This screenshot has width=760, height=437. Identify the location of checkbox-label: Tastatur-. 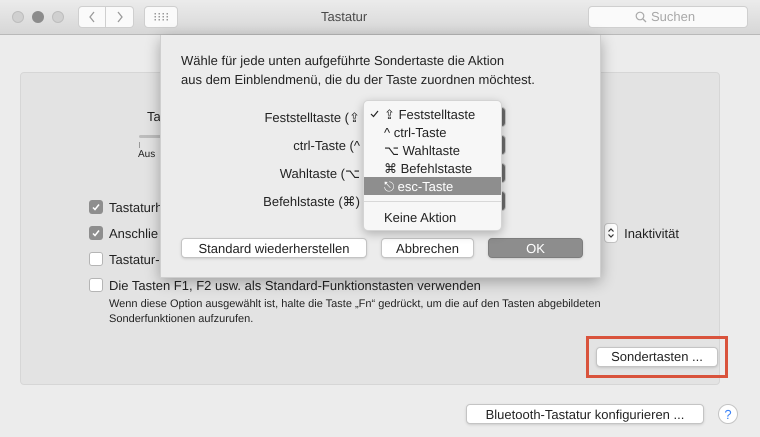
(134, 259).